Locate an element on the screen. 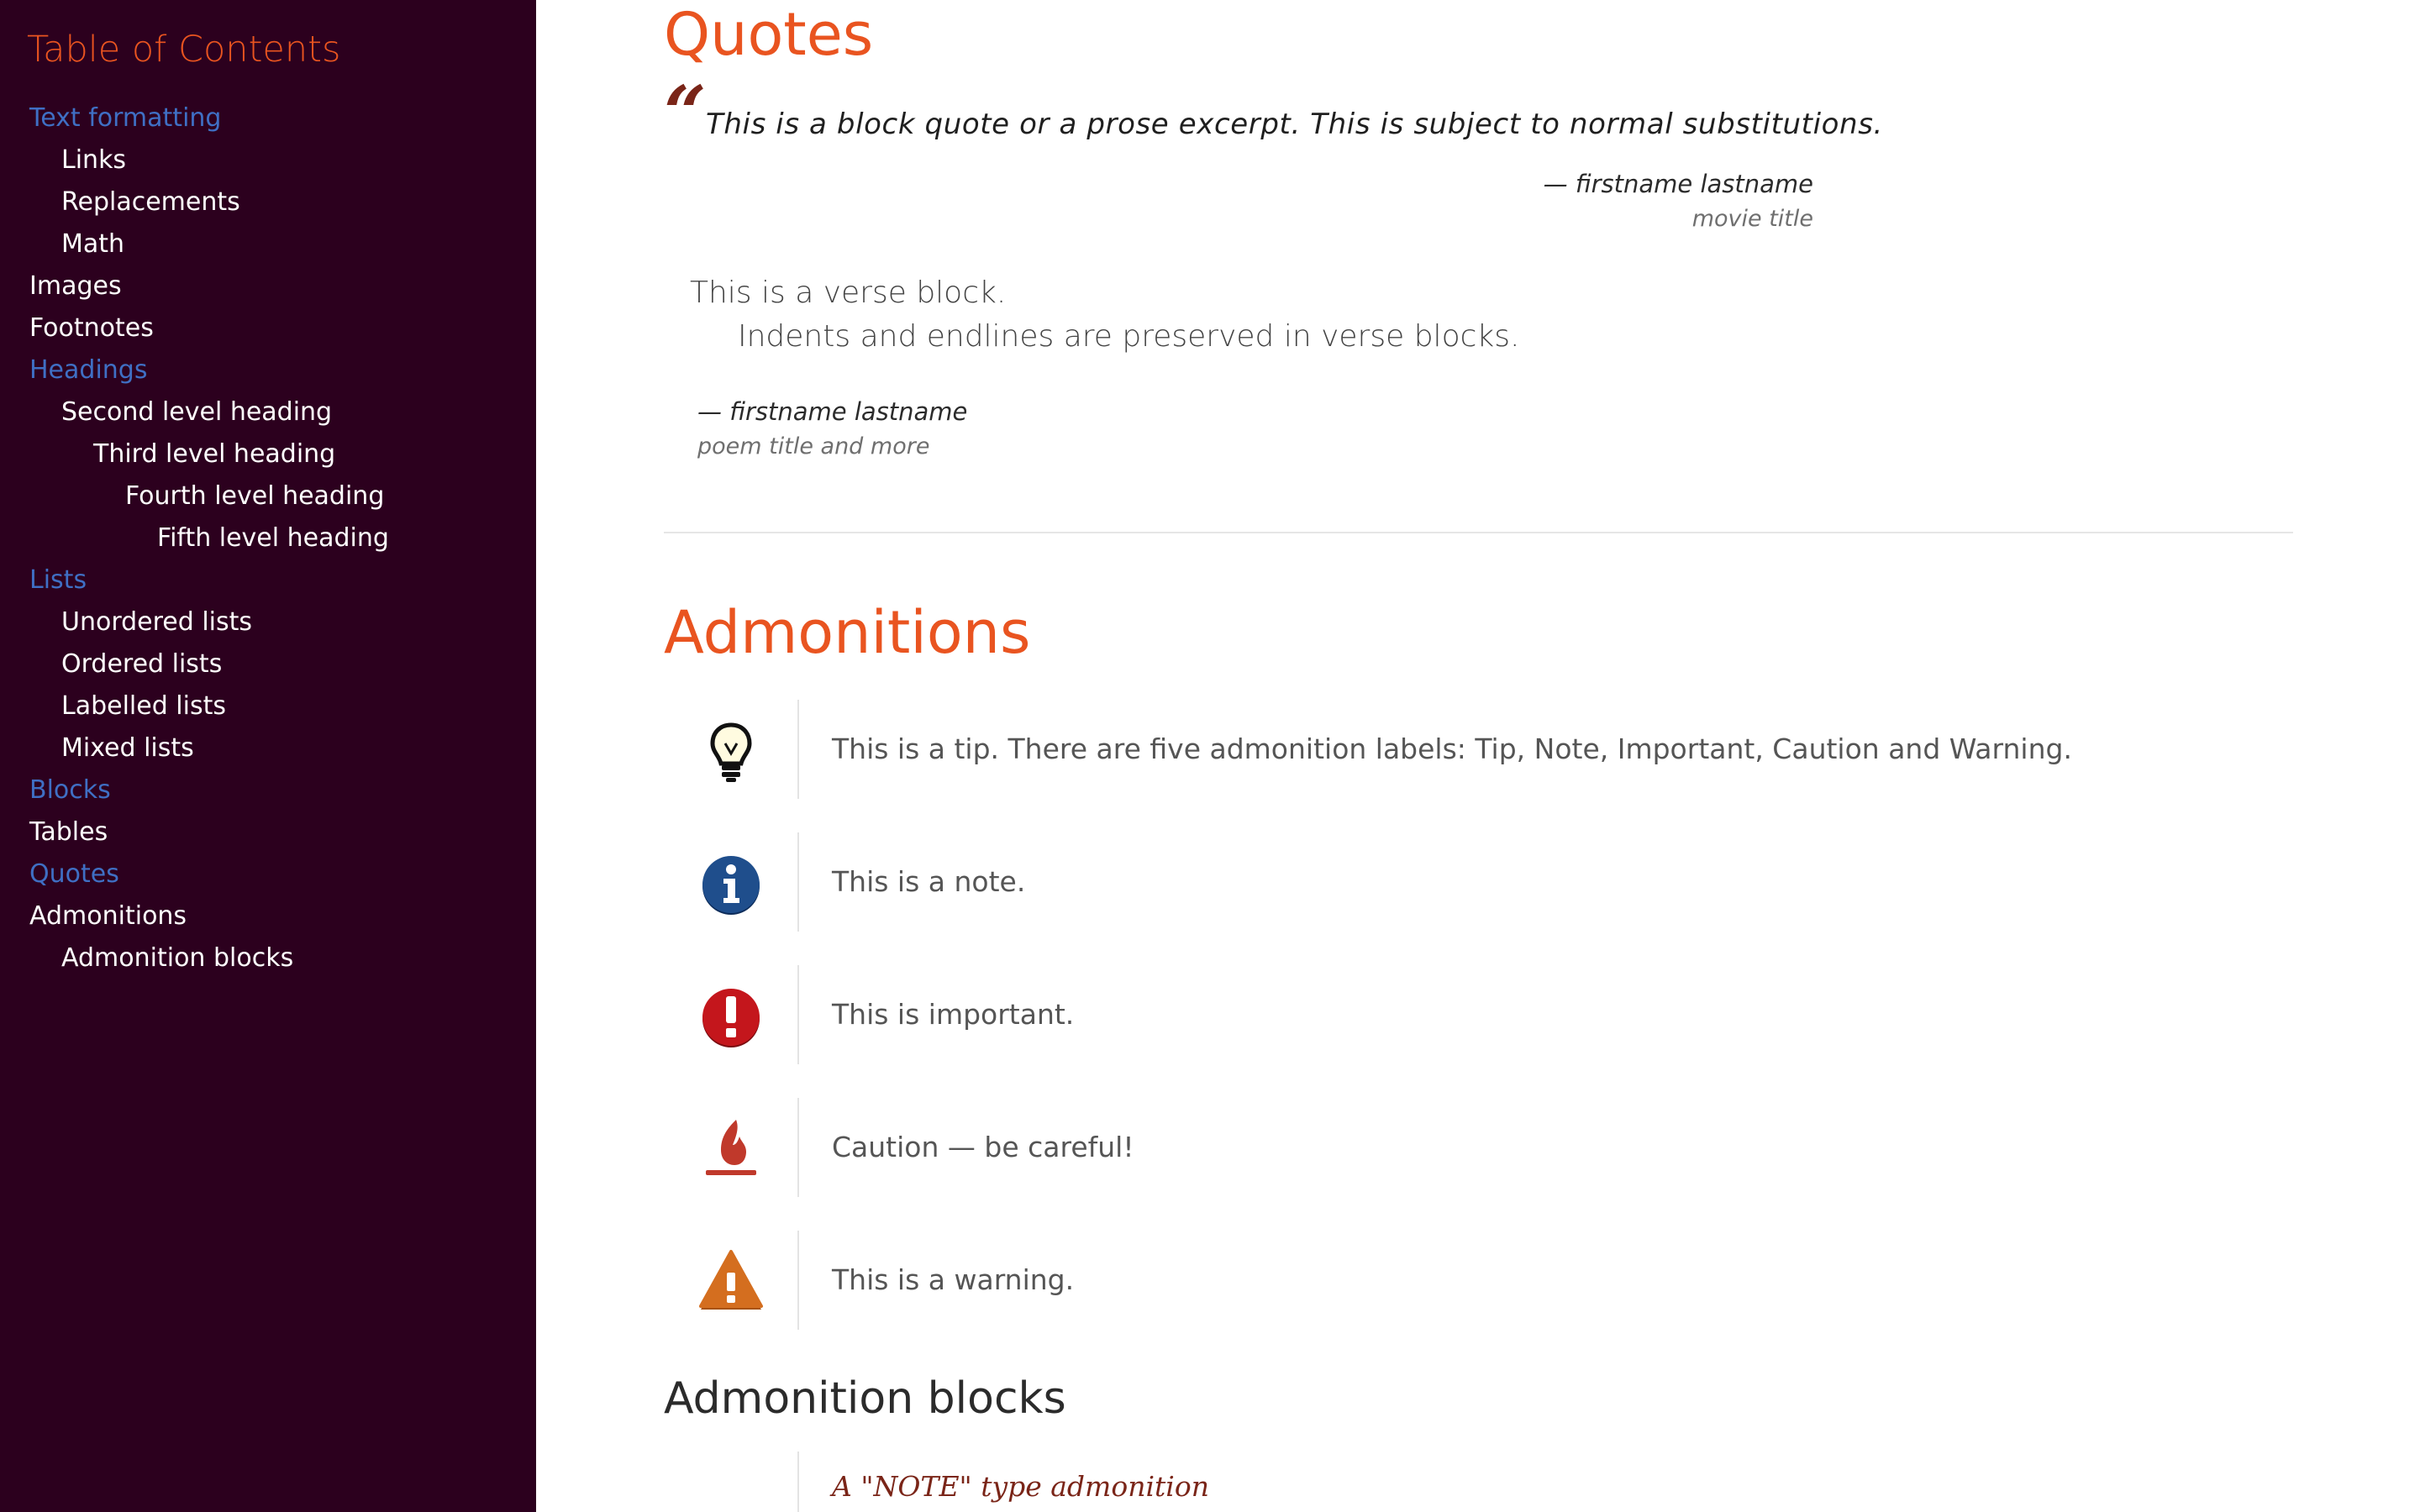  toc-item-admonition-blocks: Admonition blocks is located at coordinates (268, 958).